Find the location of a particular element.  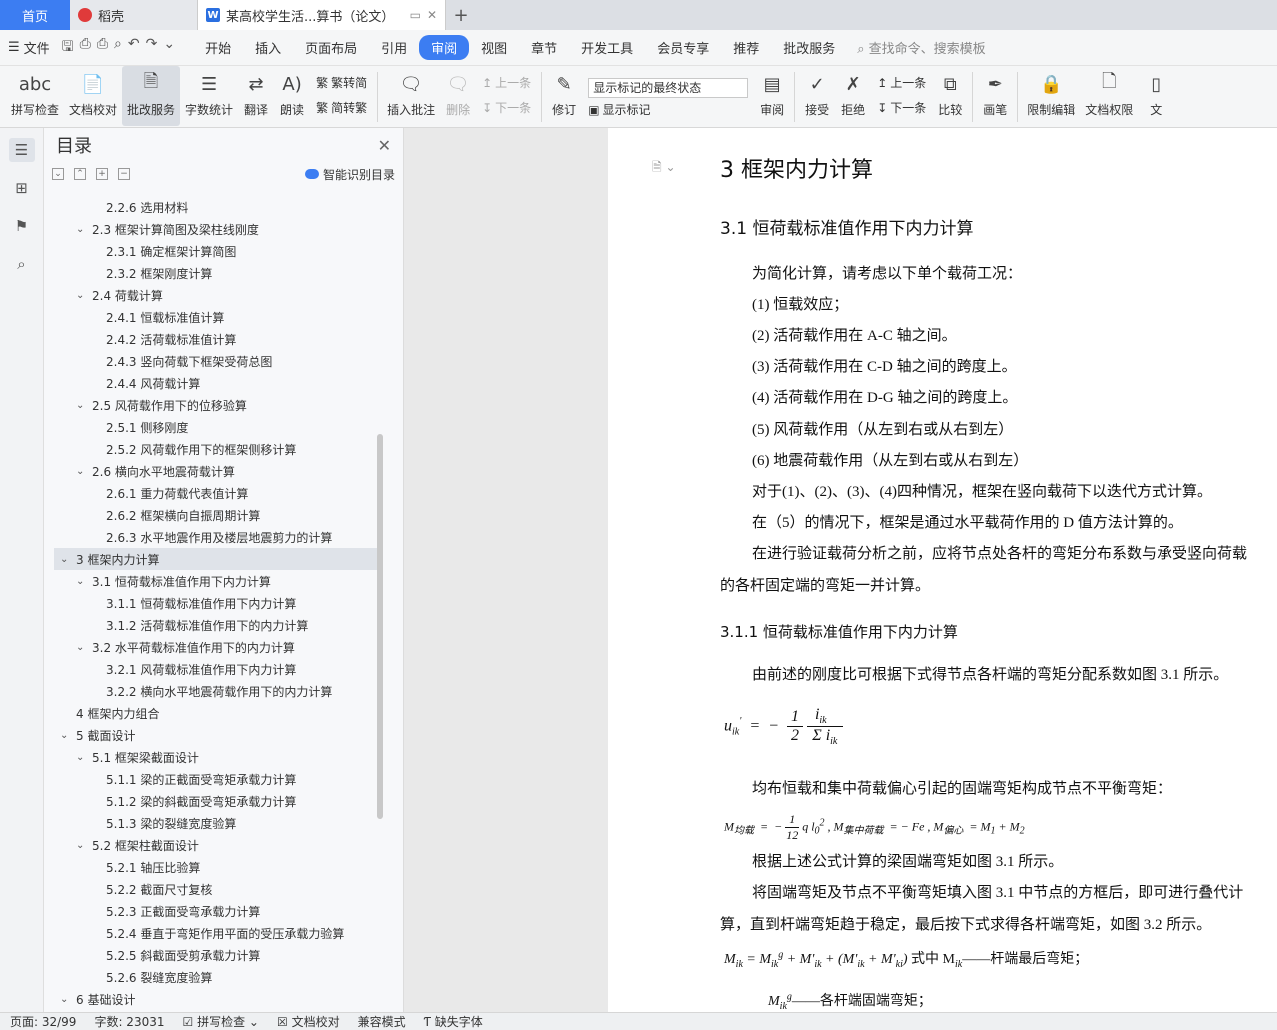

menu-item-section: 章节 is located at coordinates (544, 47).